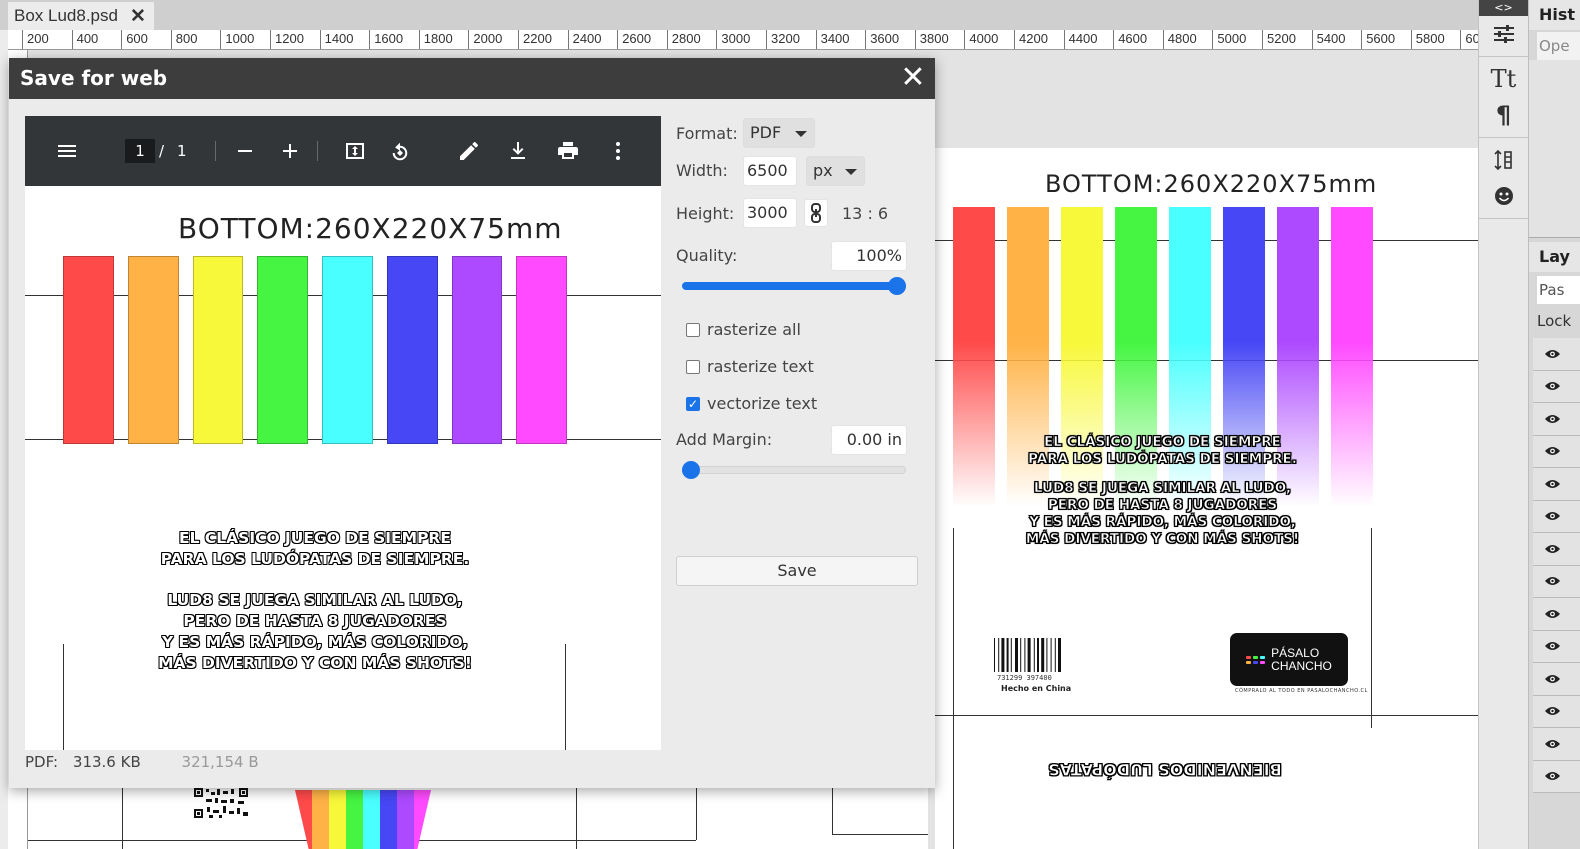 This screenshot has width=1580, height=849. Describe the element at coordinates (794, 286) in the screenshot. I see `quality-slider` at that location.